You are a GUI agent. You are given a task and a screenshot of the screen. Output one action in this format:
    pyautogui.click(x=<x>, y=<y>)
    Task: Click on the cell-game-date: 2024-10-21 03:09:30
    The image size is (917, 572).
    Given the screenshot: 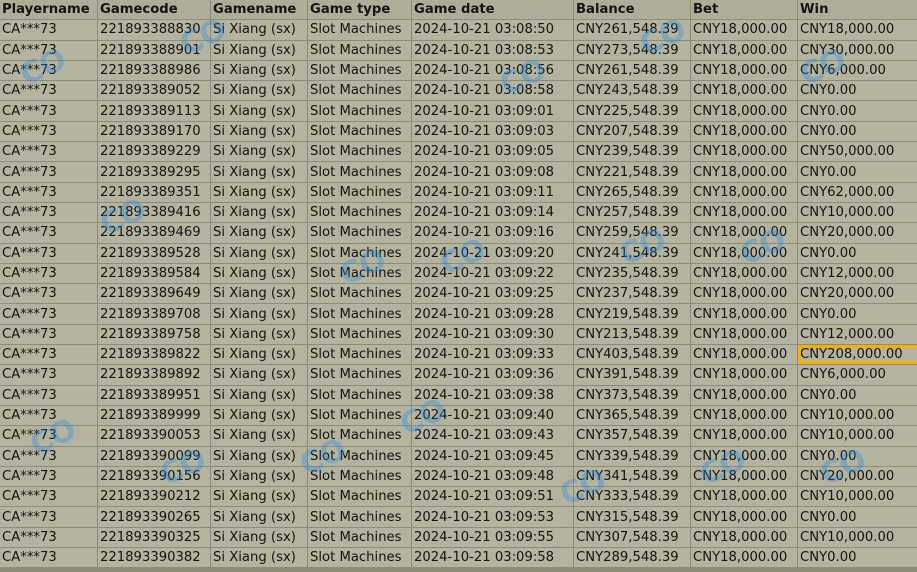 What is the action you would take?
    pyautogui.click(x=492, y=334)
    